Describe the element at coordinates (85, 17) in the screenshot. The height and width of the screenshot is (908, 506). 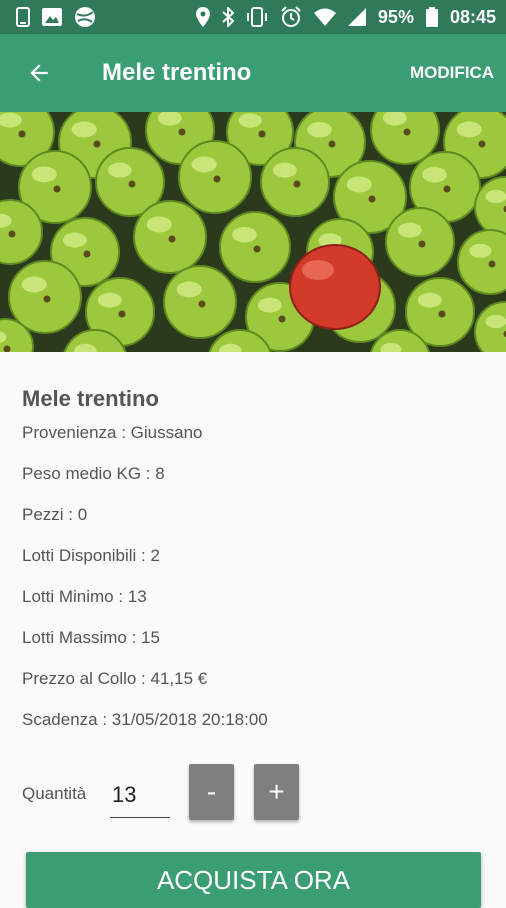
I see `ball-icon` at that location.